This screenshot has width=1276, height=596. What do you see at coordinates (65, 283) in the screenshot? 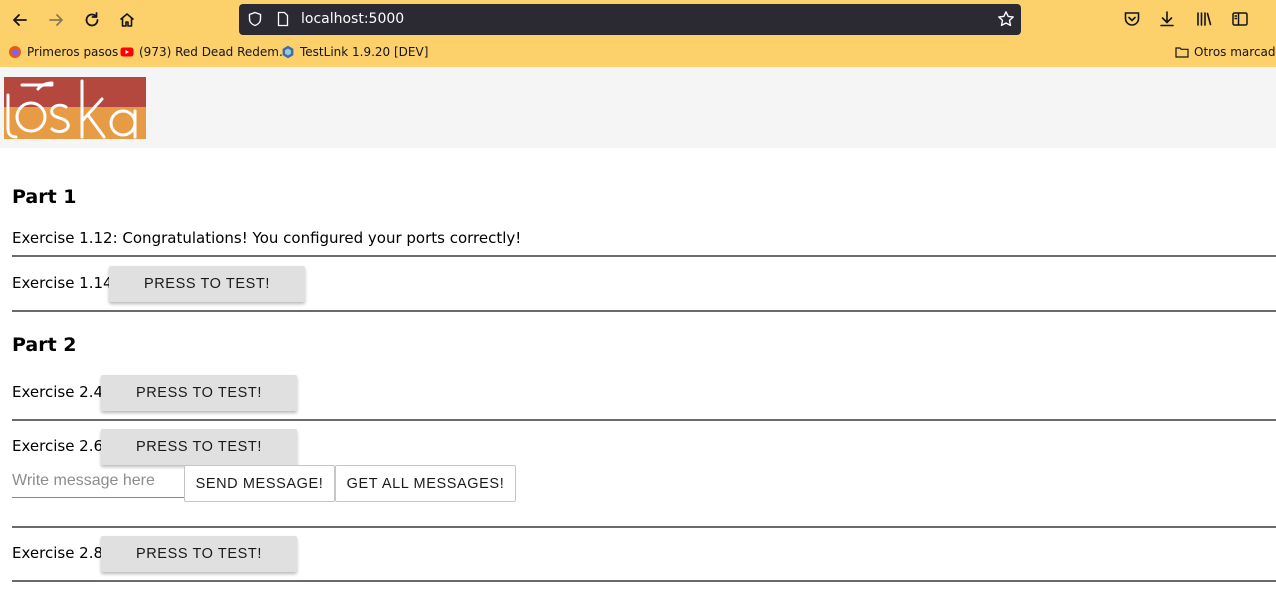
I see `exercise-1-14-label: Exercise 1.14:` at bounding box center [65, 283].